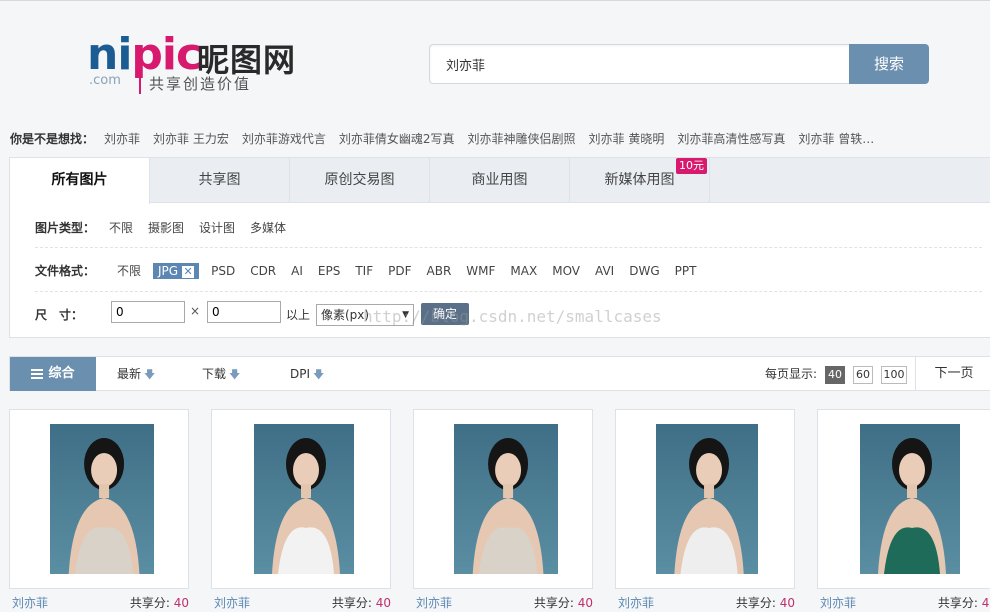 The width and height of the screenshot is (990, 612). I want to click on suggestion-item: 刘亦菲神雕侠侣剧照, so click(522, 139).